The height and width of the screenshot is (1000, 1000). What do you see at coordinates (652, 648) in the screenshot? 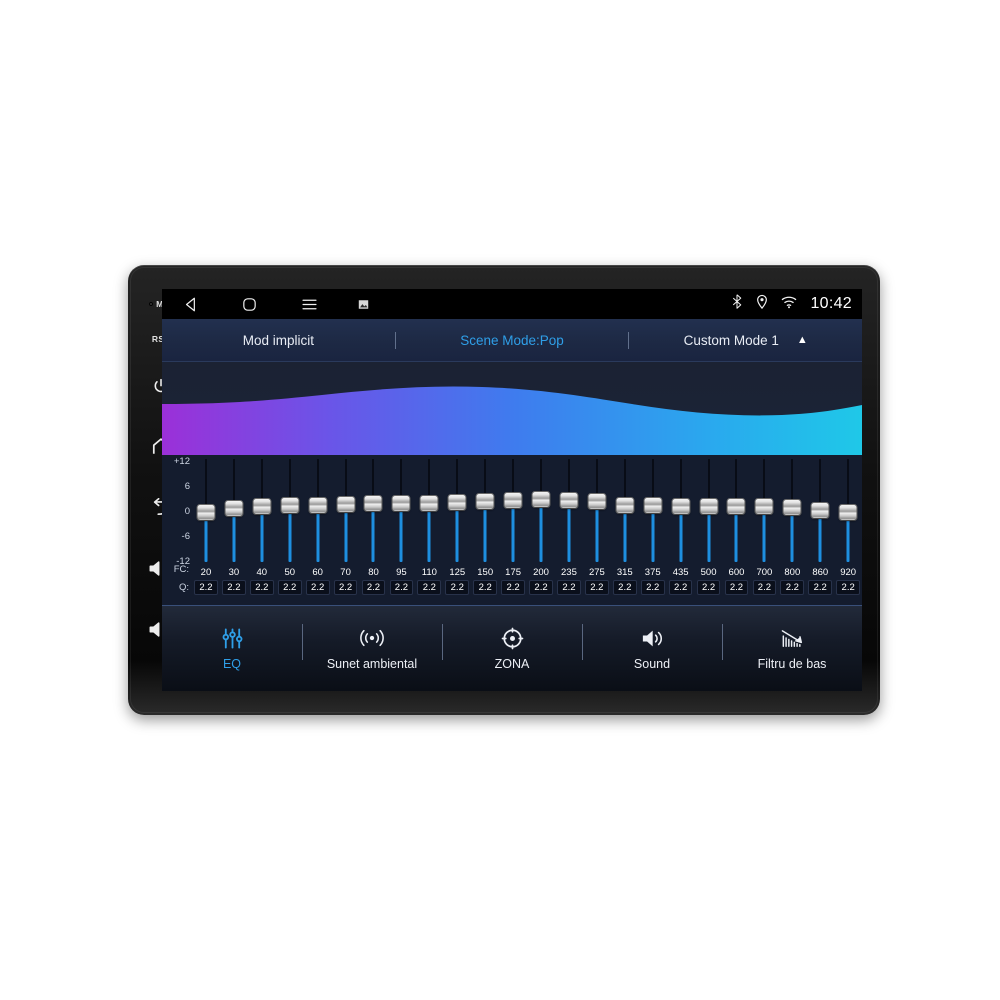
I see `tab-sound: Sound` at bounding box center [652, 648].